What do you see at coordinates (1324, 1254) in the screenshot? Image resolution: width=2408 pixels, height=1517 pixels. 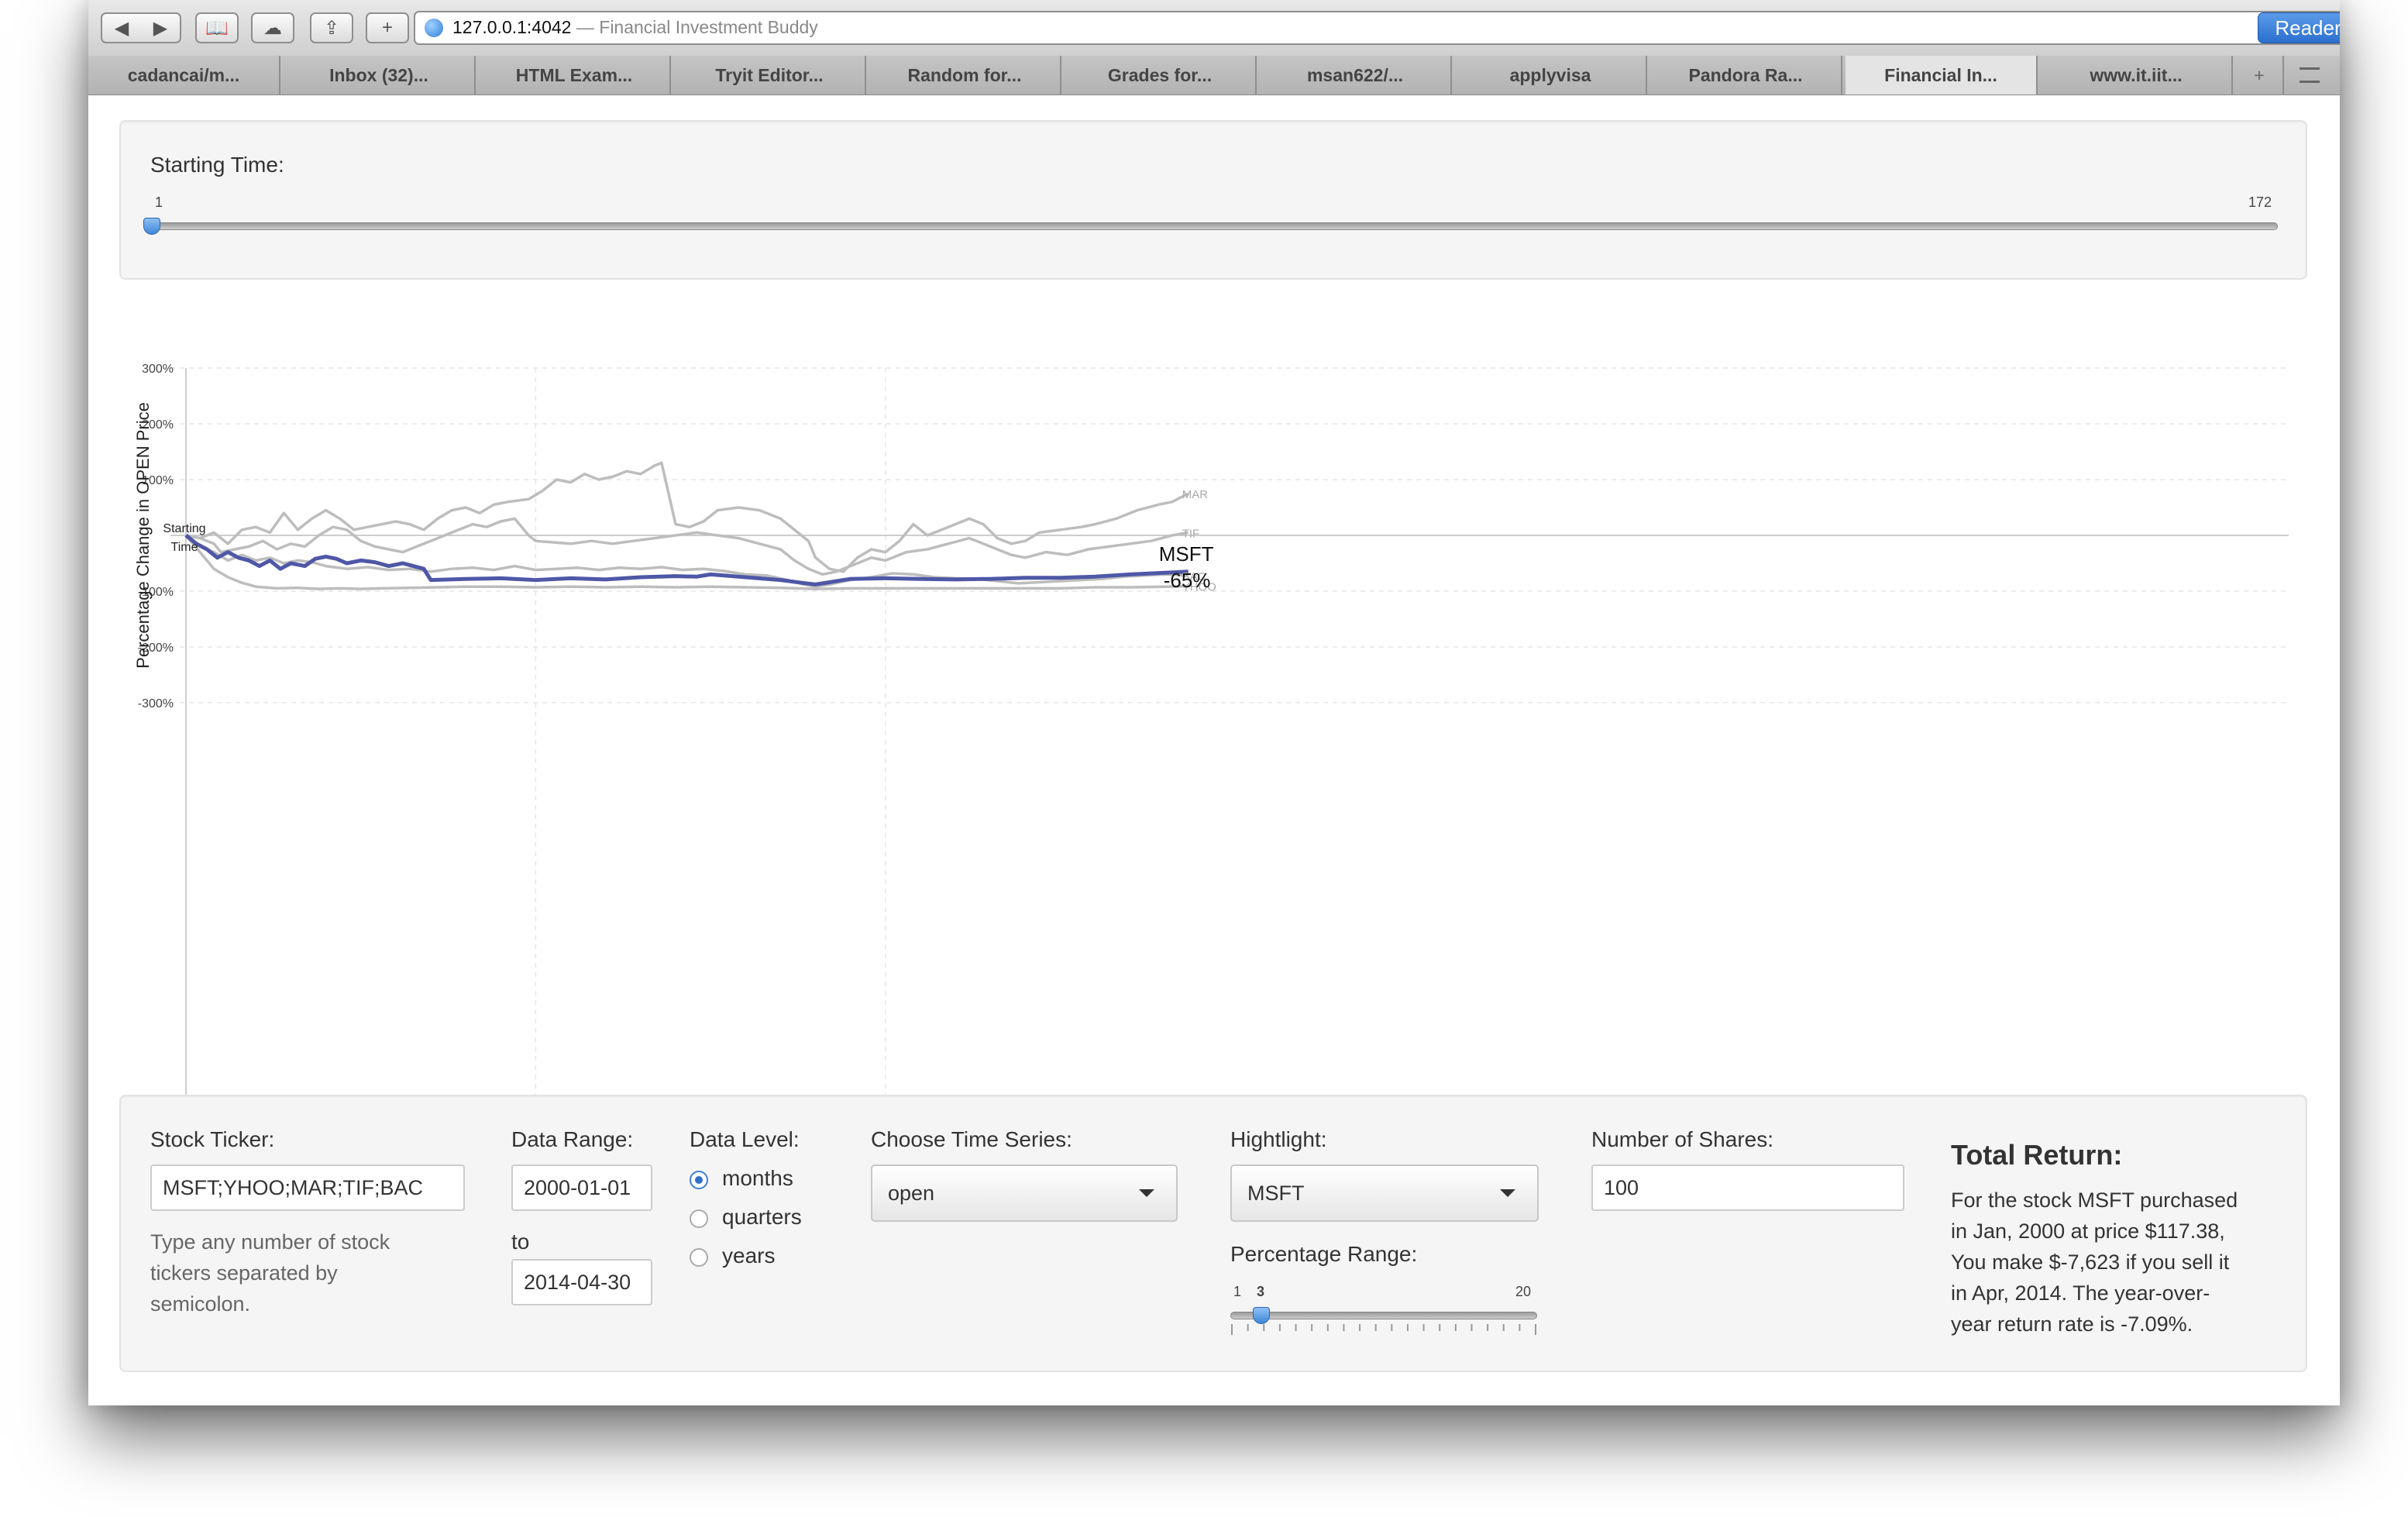 I see `pct-range-label: Percentage Range:` at bounding box center [1324, 1254].